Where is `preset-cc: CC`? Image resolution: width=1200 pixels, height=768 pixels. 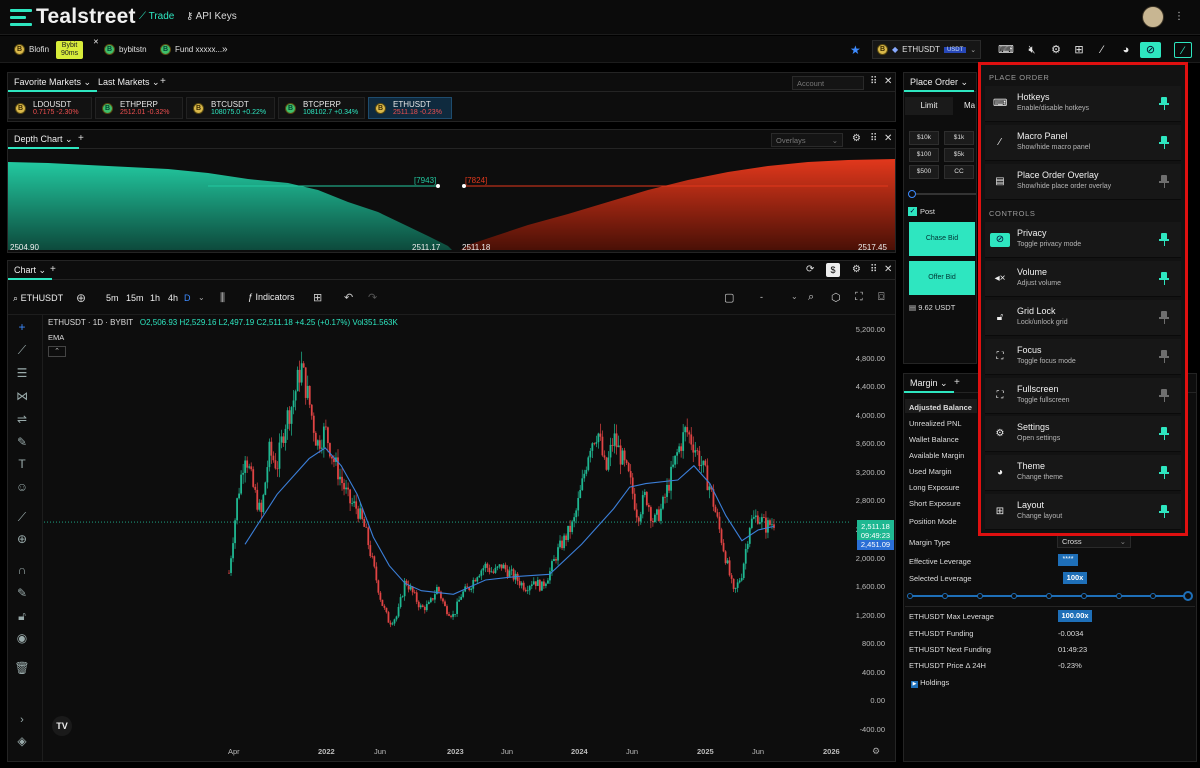 preset-cc: CC is located at coordinates (959, 172).